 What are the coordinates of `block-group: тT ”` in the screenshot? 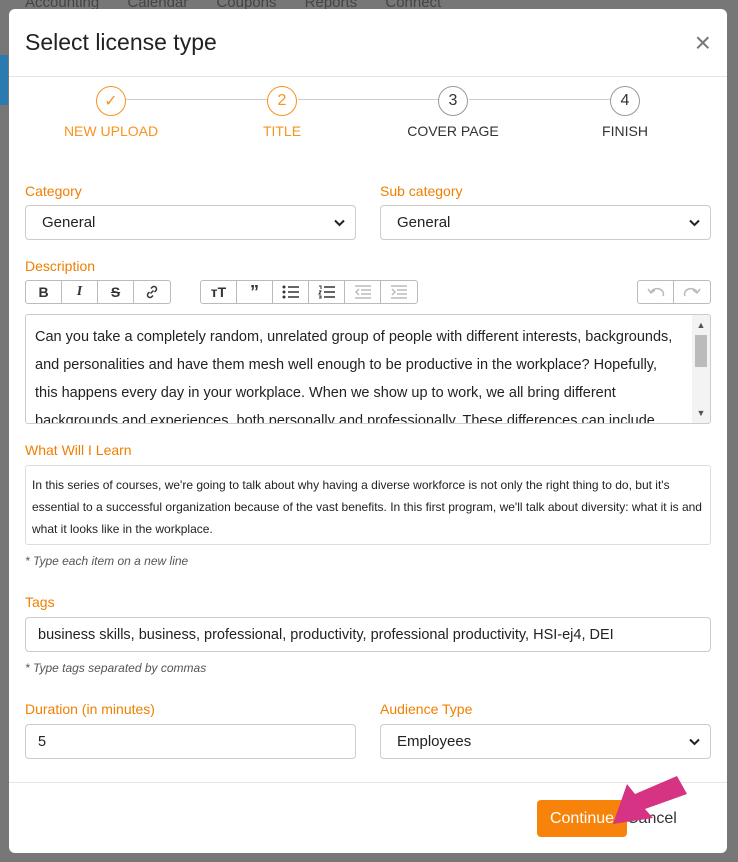 It's located at (309, 292).